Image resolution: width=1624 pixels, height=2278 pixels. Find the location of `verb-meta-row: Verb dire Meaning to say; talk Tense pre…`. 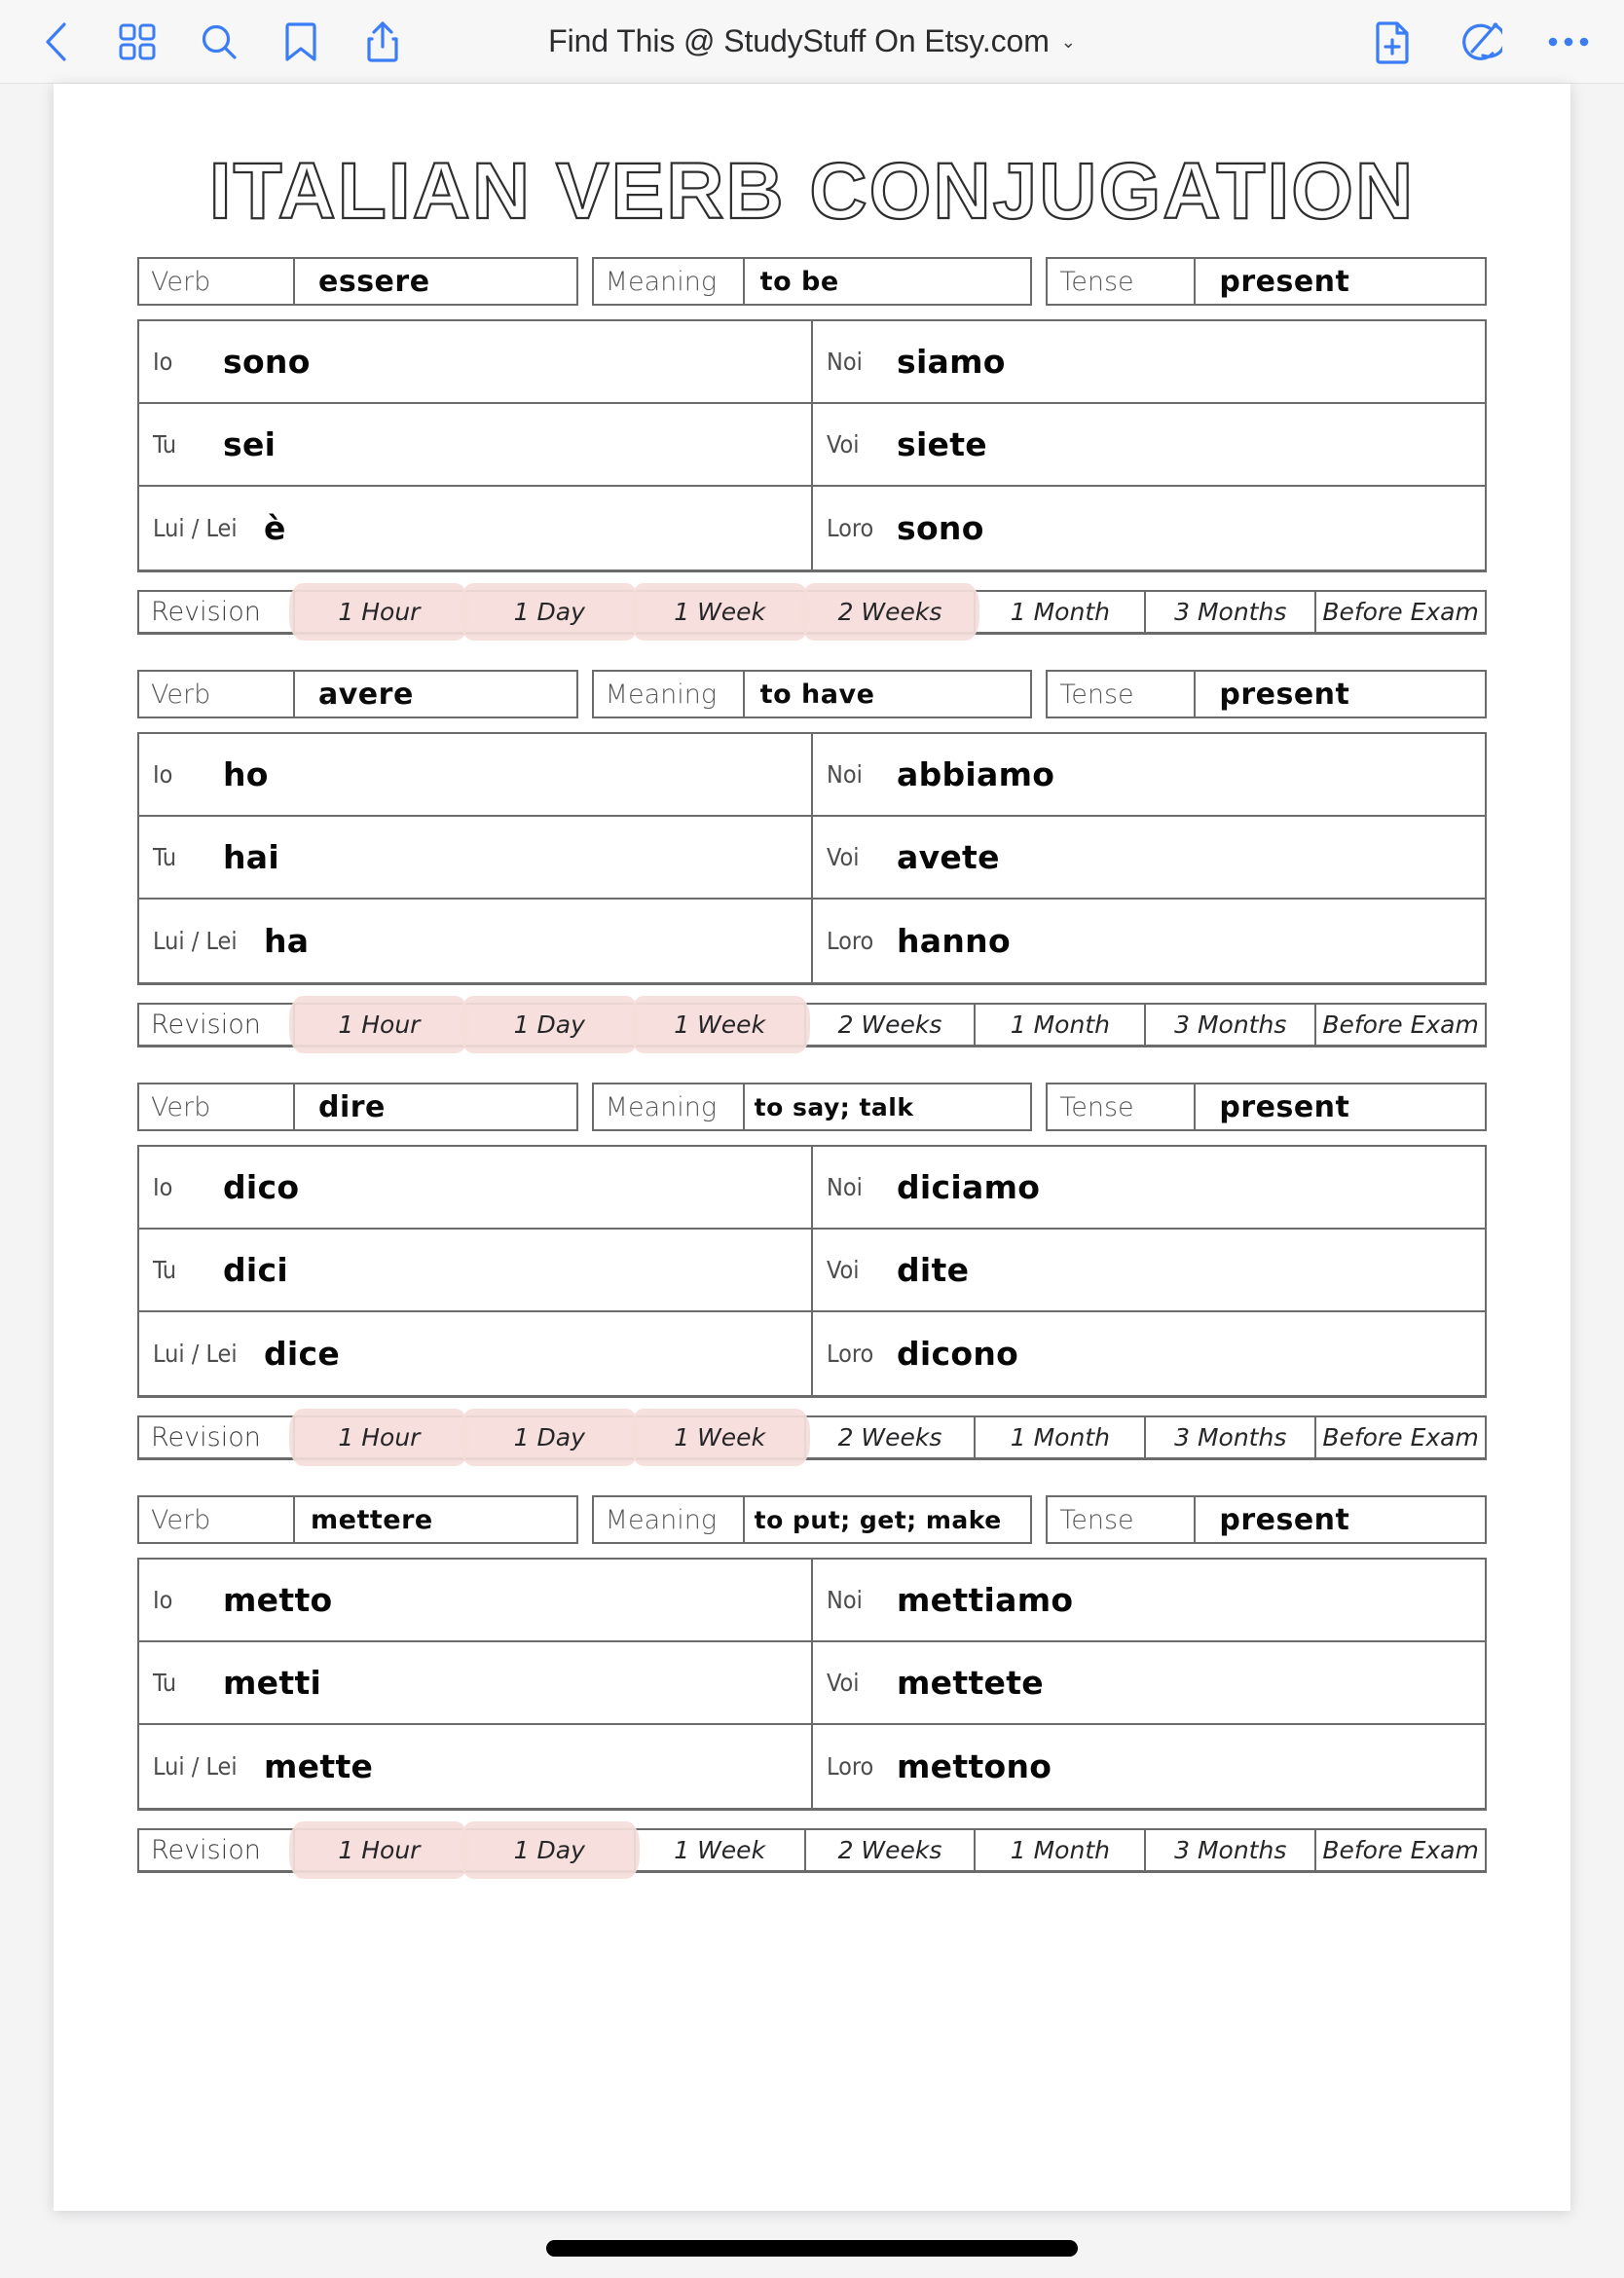

verb-meta-row: Verb dire Meaning to say; talk Tense pre… is located at coordinates (812, 1107).